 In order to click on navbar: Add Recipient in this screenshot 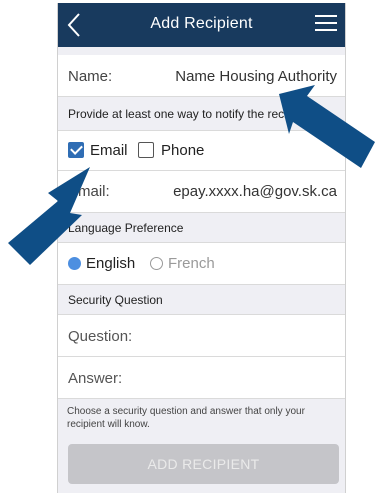, I will do `click(201, 25)`.